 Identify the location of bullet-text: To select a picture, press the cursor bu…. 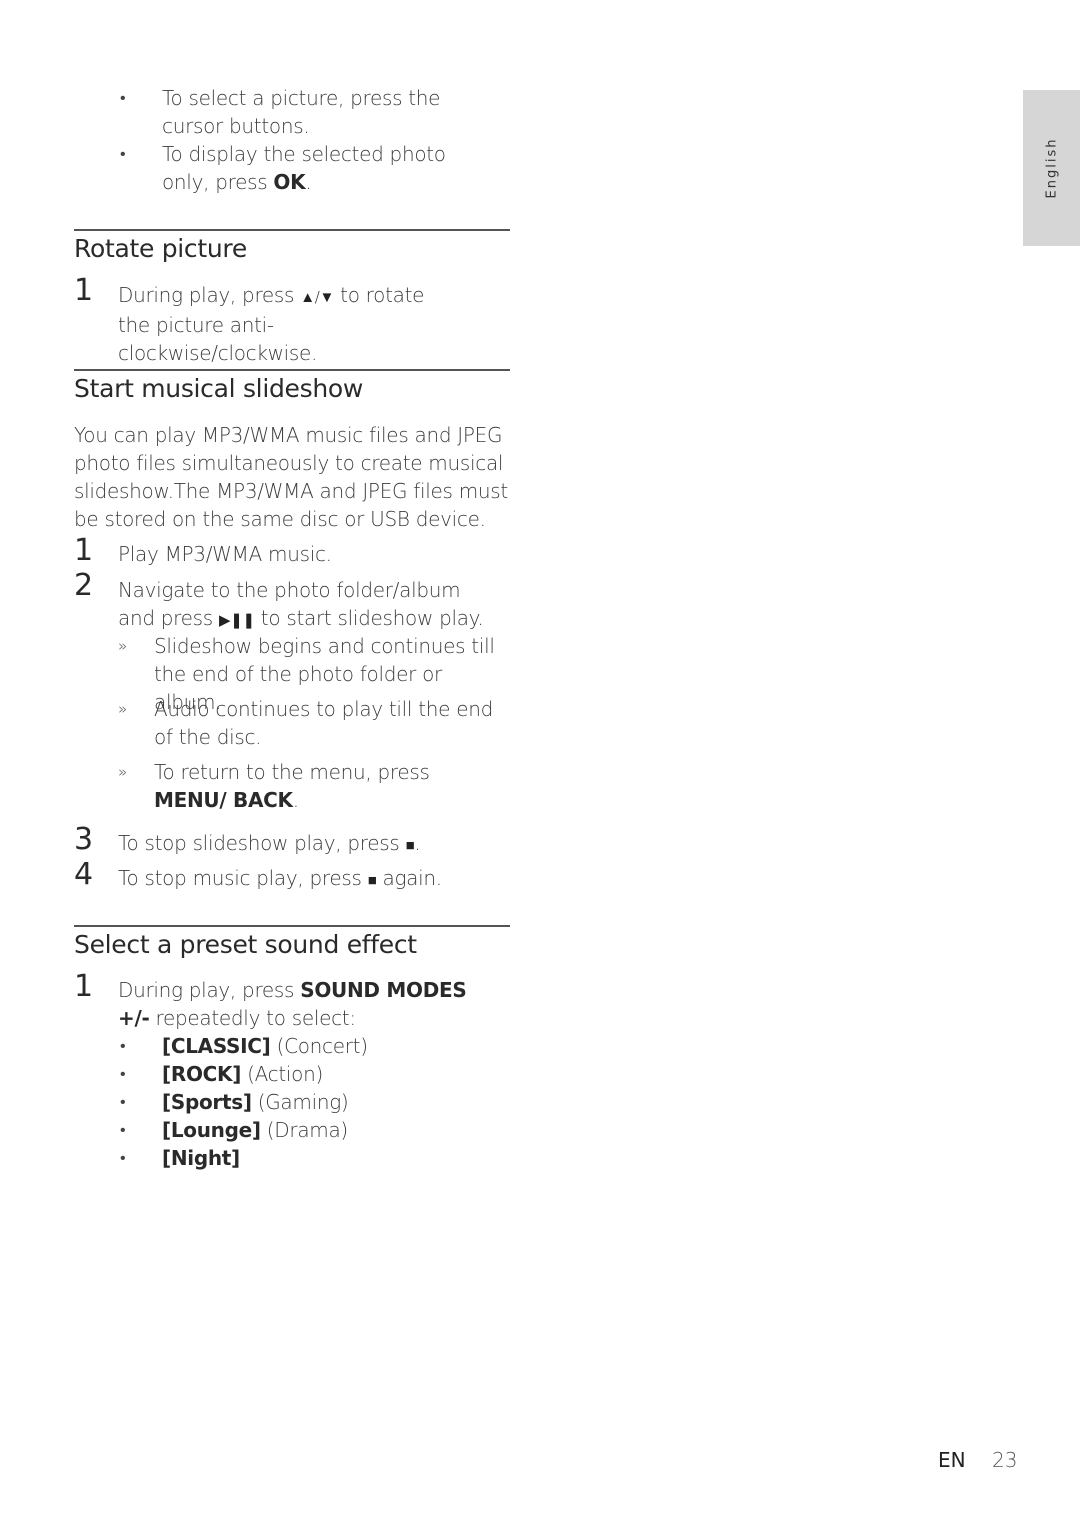
(301, 112).